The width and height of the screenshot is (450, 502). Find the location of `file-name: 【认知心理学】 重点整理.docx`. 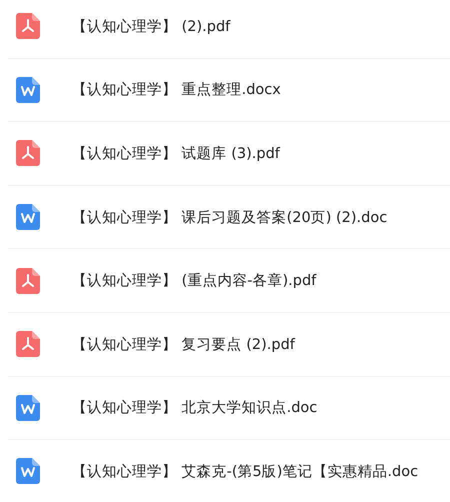

file-name: 【认知心理学】 重点整理.docx is located at coordinates (176, 90).